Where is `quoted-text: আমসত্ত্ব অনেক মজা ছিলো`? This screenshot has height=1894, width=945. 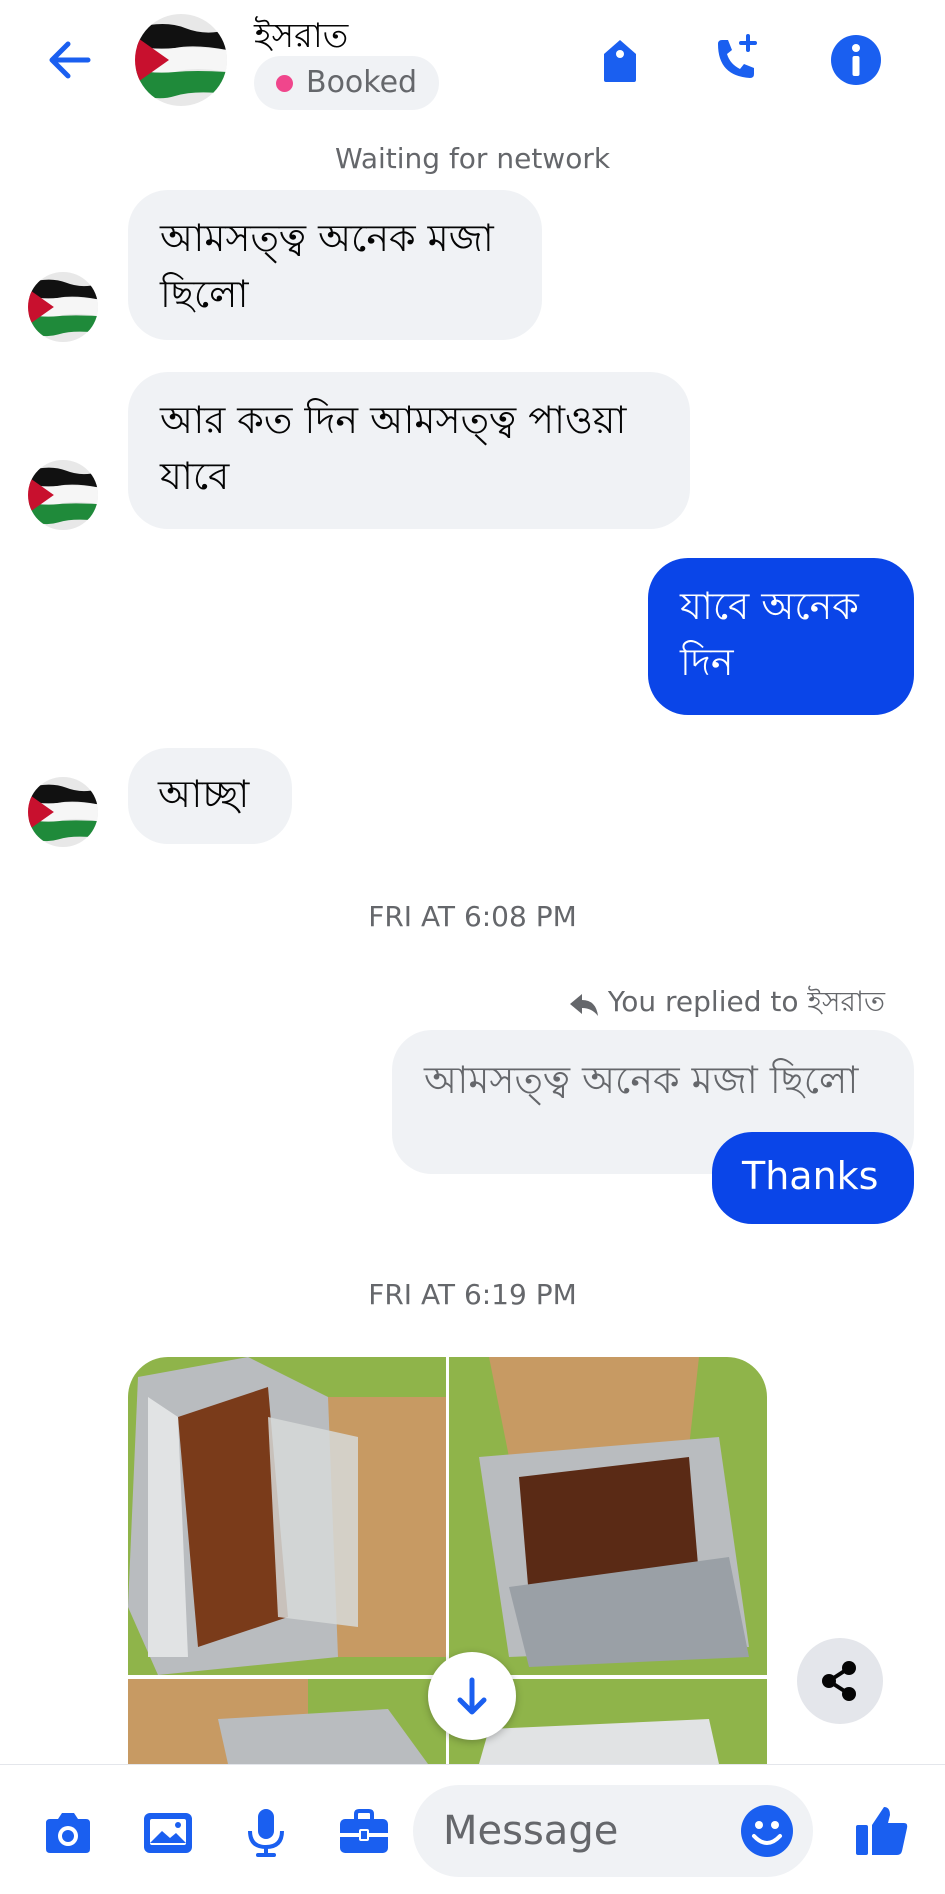 quoted-text: আমসত্ত্ব অনেক মজা ছিলো is located at coordinates (641, 1080).